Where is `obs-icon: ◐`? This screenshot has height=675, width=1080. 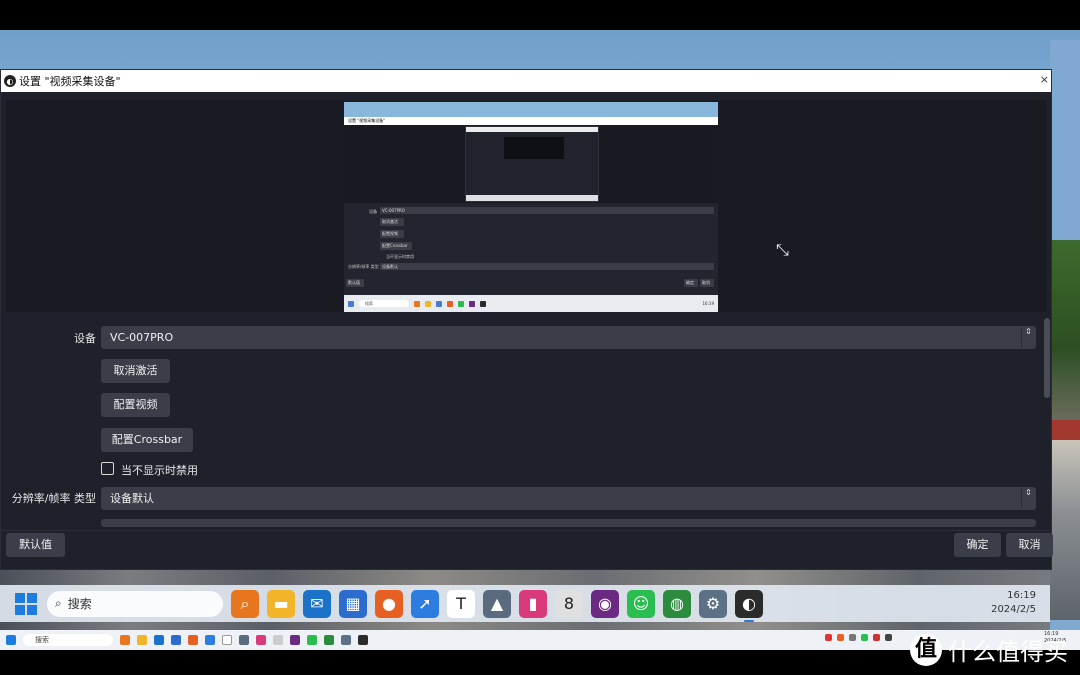
obs-icon: ◐ is located at coordinates (749, 605).